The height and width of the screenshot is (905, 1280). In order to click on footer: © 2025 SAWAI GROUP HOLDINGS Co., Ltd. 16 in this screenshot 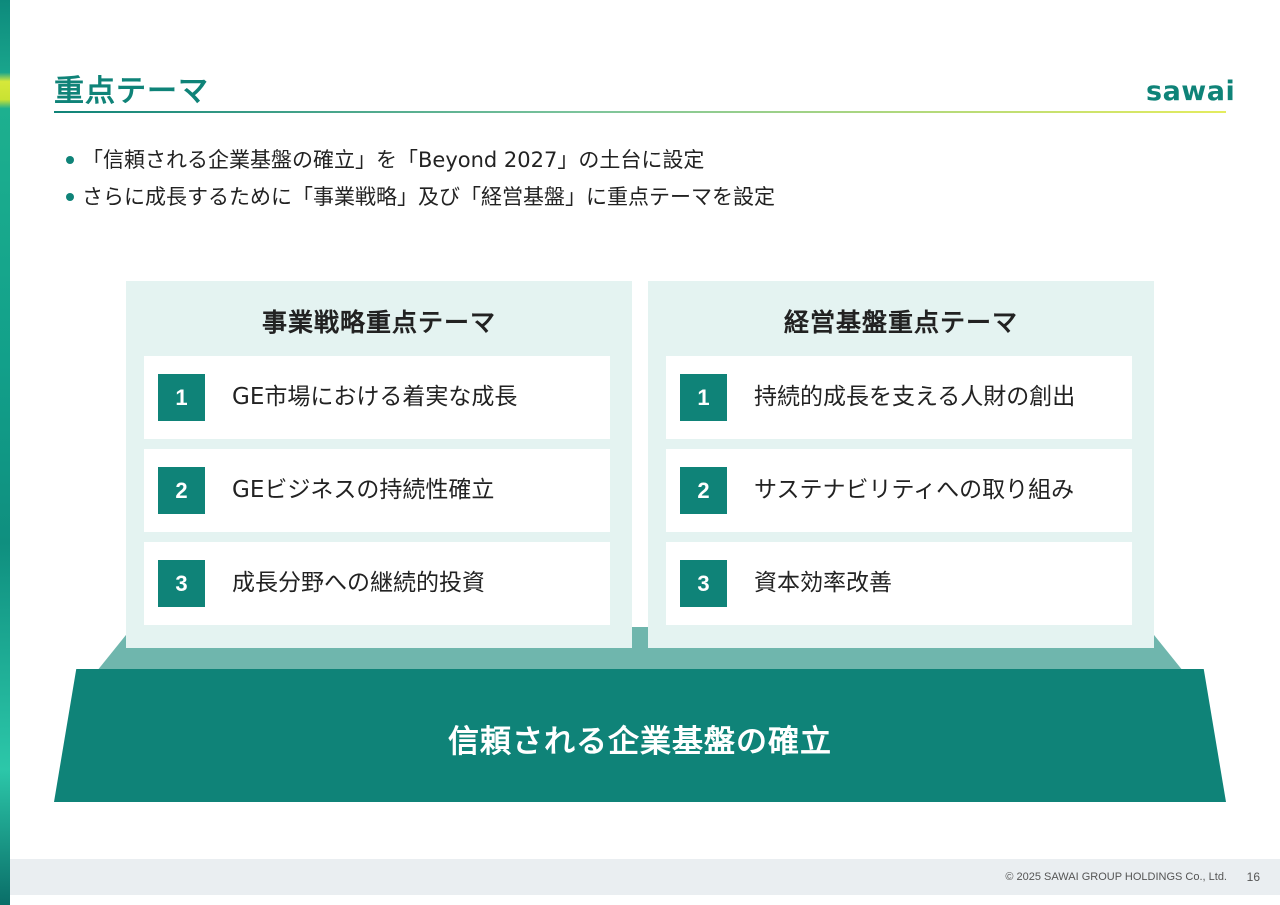, I will do `click(645, 877)`.